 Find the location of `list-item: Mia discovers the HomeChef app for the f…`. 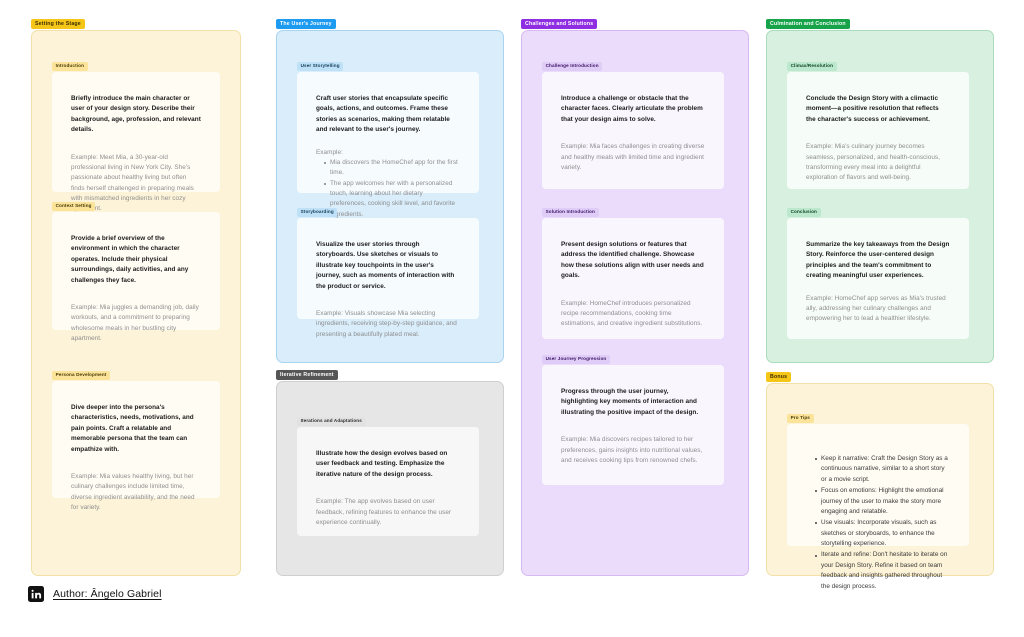

list-item: Mia discovers the HomeChef app for the f… is located at coordinates (392, 168).